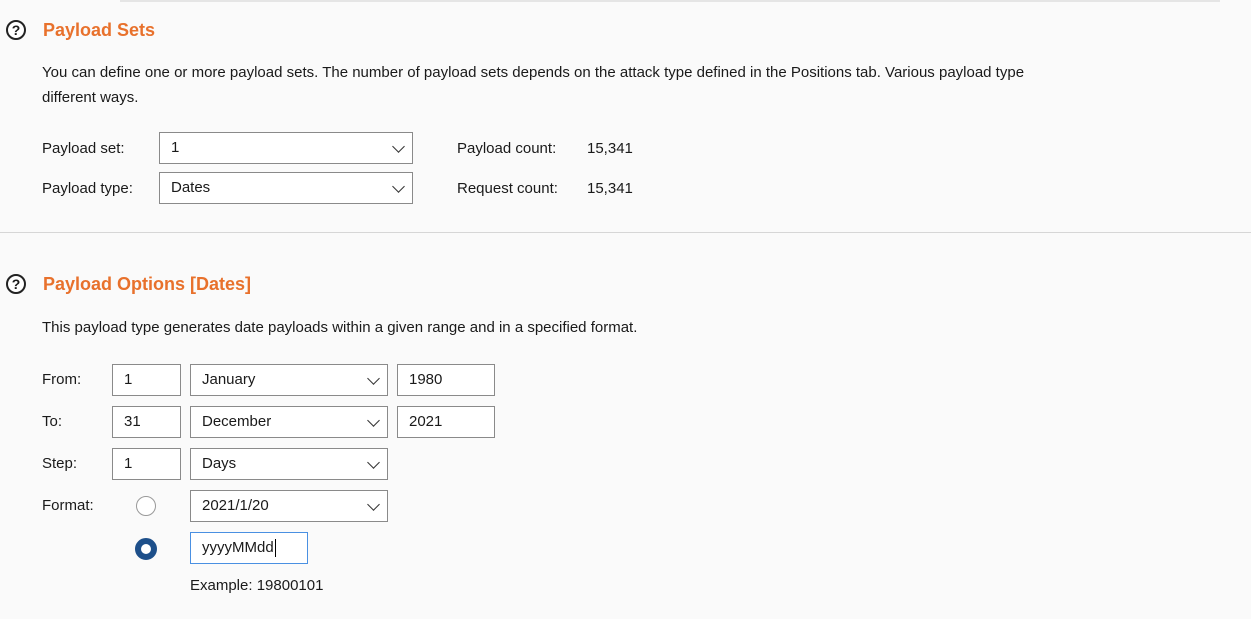 This screenshot has width=1251, height=619. I want to click on payload-type-select: Dates, so click(286, 188).